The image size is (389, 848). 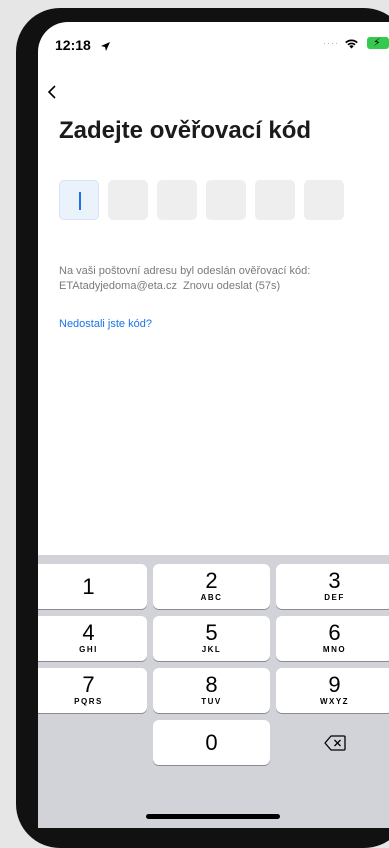 I want to click on key-8: 8 TUV, so click(x=211, y=690).